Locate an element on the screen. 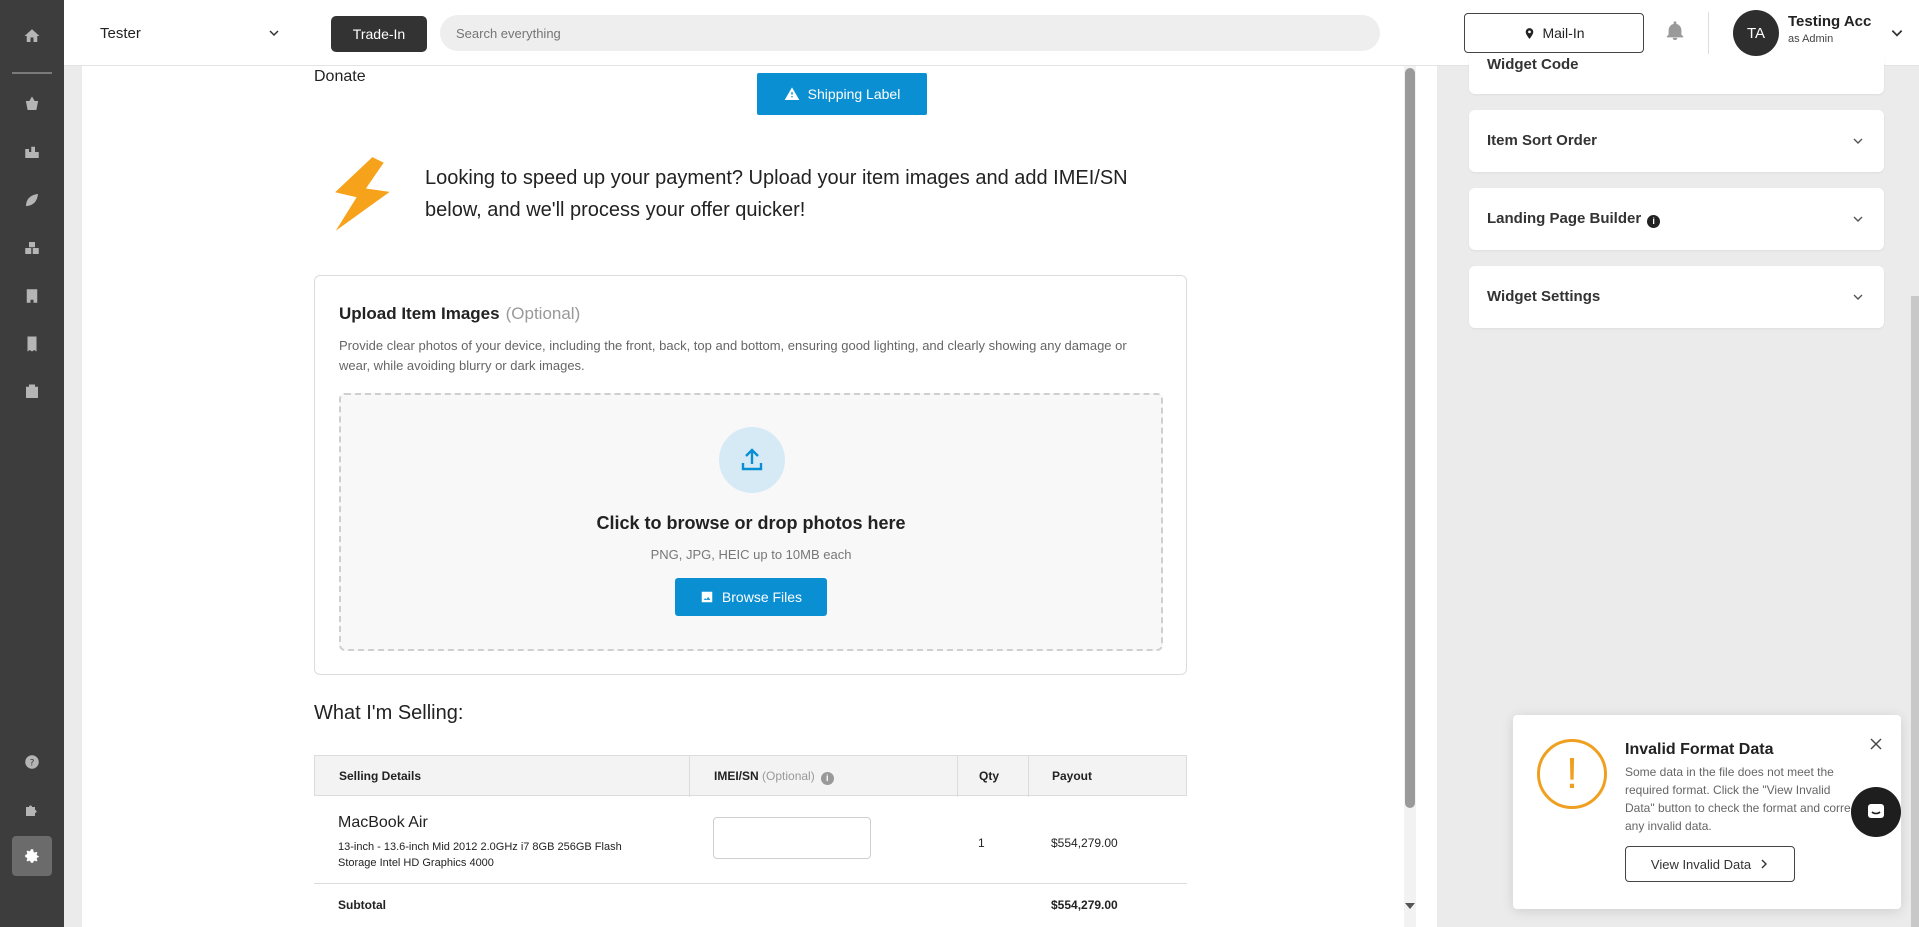 This screenshot has height=927, width=1919. main-scrollbar-thumb is located at coordinates (1410, 438).